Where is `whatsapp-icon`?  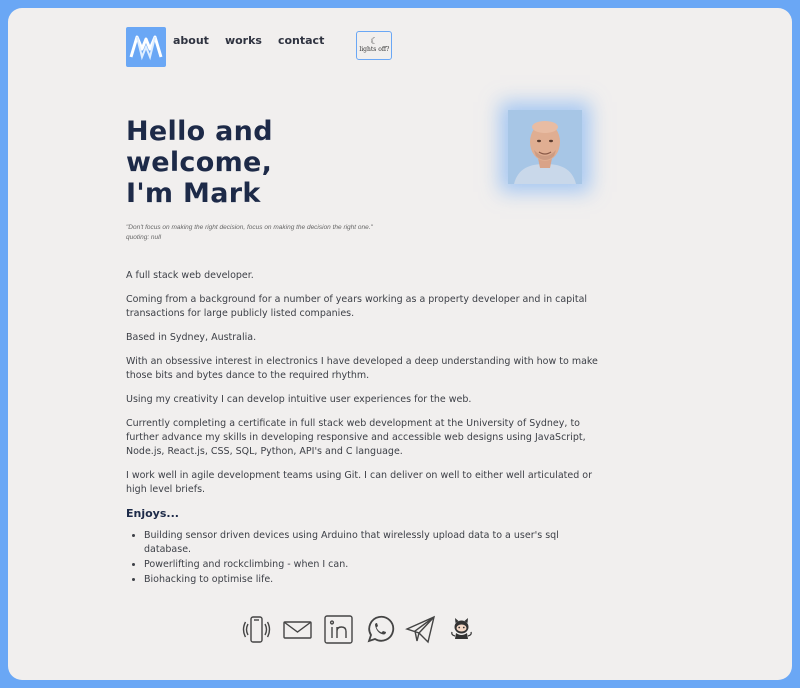
whatsapp-icon is located at coordinates (379, 629).